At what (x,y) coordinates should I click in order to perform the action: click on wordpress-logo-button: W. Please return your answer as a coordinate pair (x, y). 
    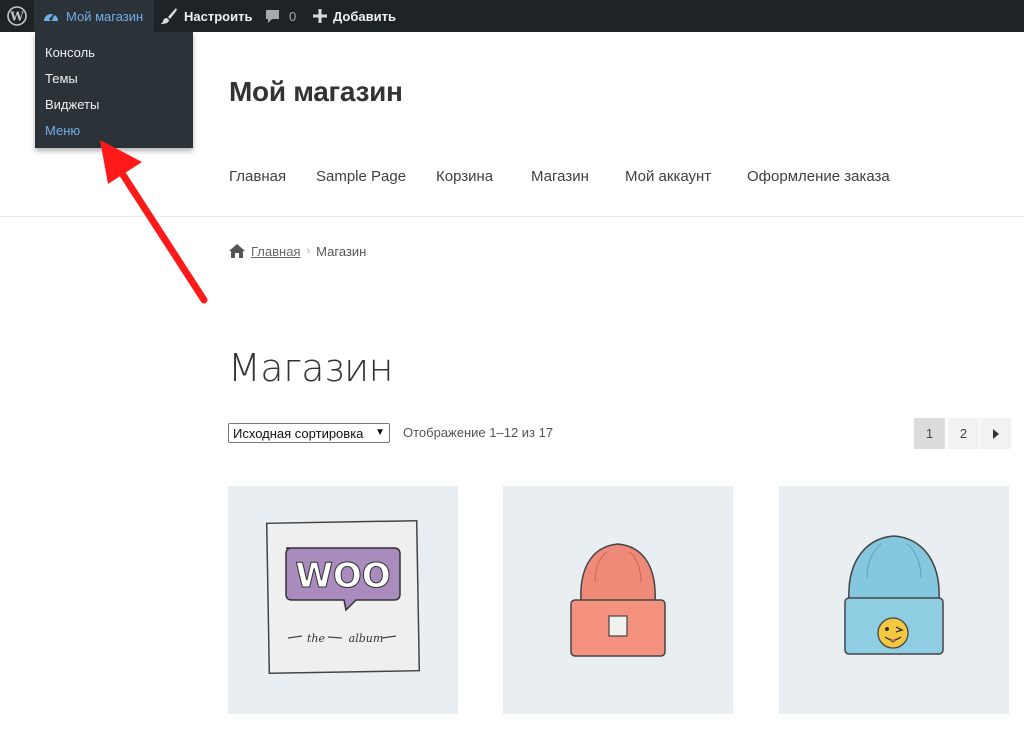
    Looking at the image, I should click on (17, 16).